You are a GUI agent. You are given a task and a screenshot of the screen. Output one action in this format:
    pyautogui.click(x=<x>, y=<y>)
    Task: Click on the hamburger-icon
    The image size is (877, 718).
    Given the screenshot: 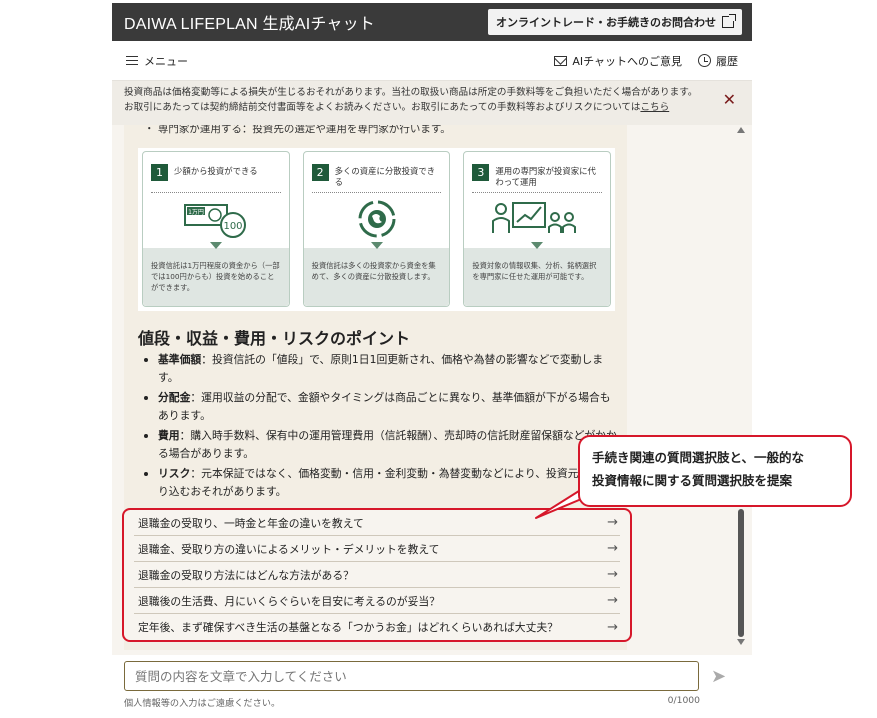 What is the action you would take?
    pyautogui.click(x=132, y=60)
    